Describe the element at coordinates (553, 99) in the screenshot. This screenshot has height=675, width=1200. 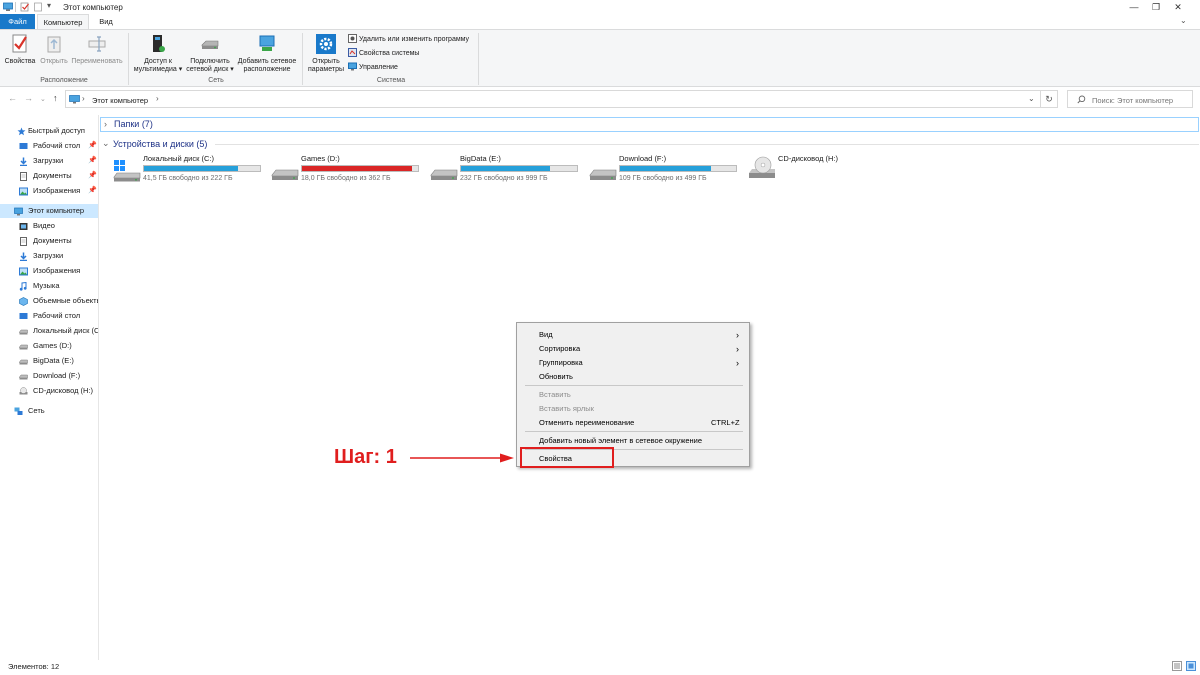
I see `address-bar: › Этот компьютер › ⌄` at that location.